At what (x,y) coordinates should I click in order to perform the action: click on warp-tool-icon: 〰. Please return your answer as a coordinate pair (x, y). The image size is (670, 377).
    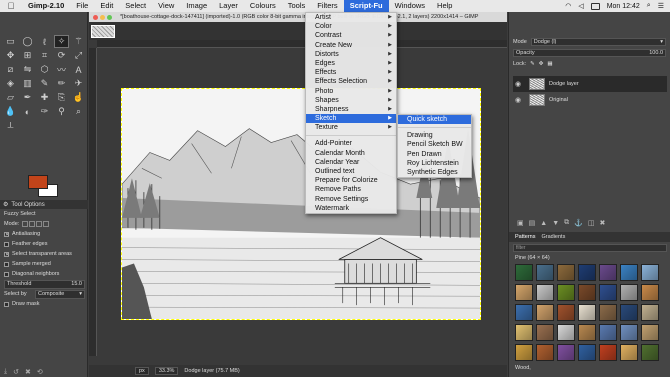
    Looking at the image, I should click on (61, 69).